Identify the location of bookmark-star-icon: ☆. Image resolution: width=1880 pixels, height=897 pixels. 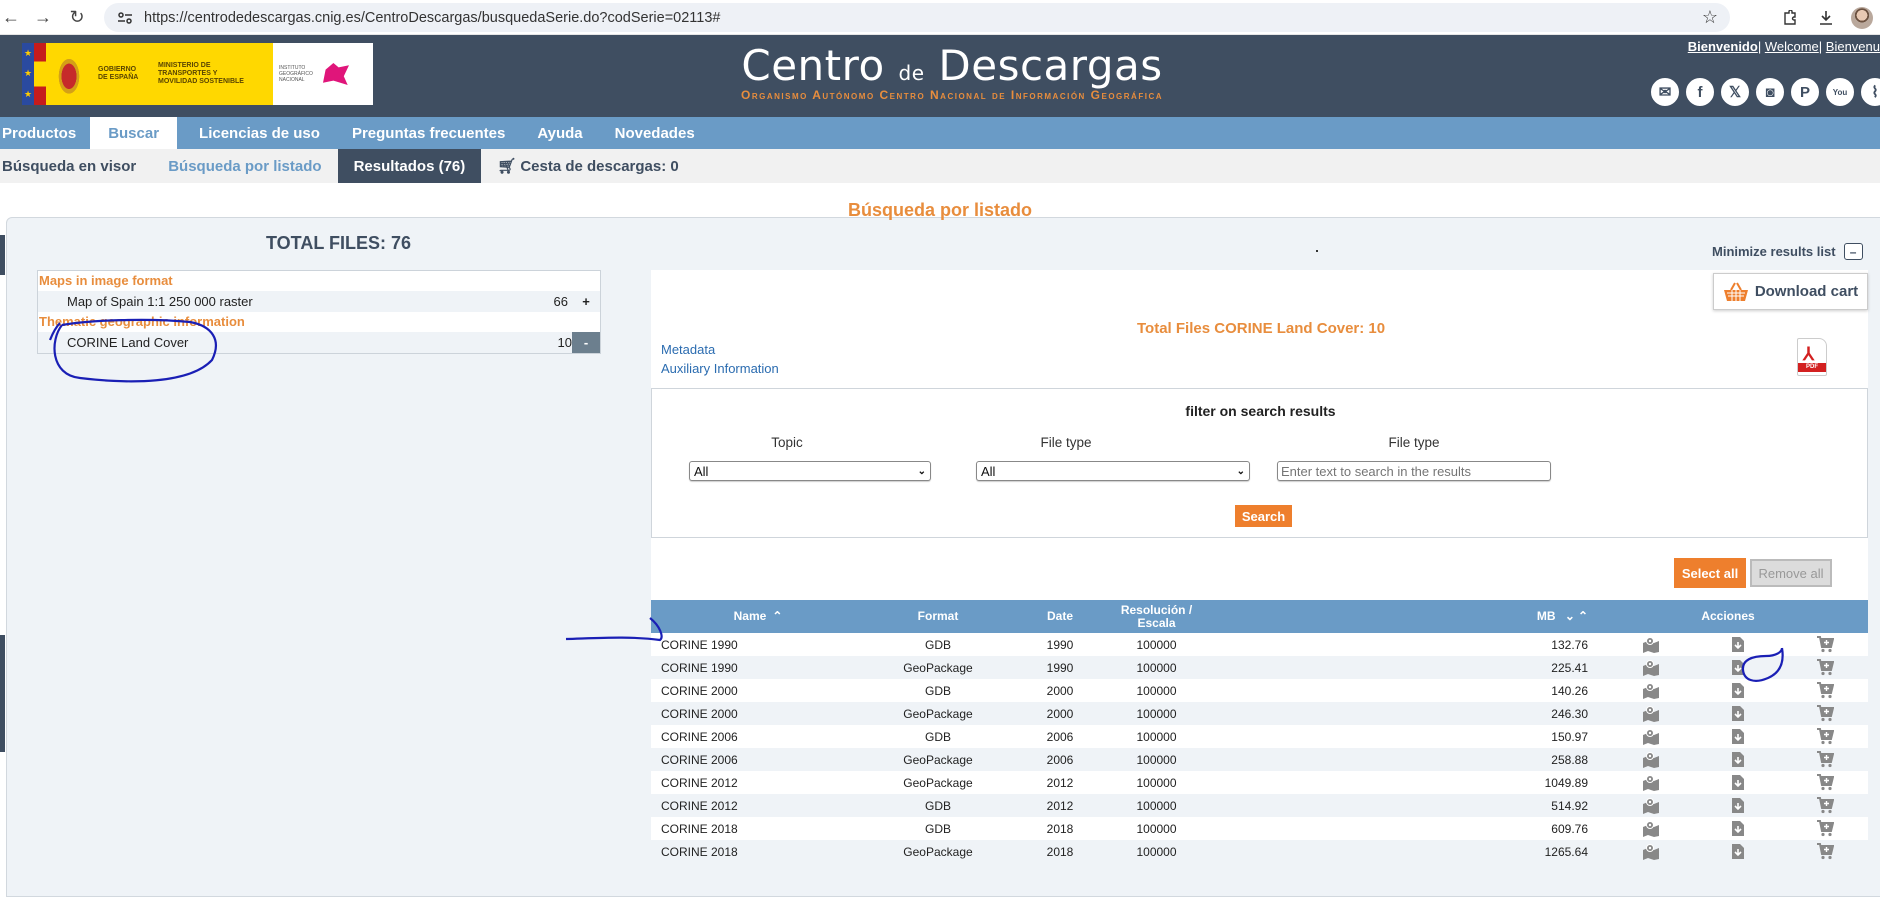
(1710, 17).